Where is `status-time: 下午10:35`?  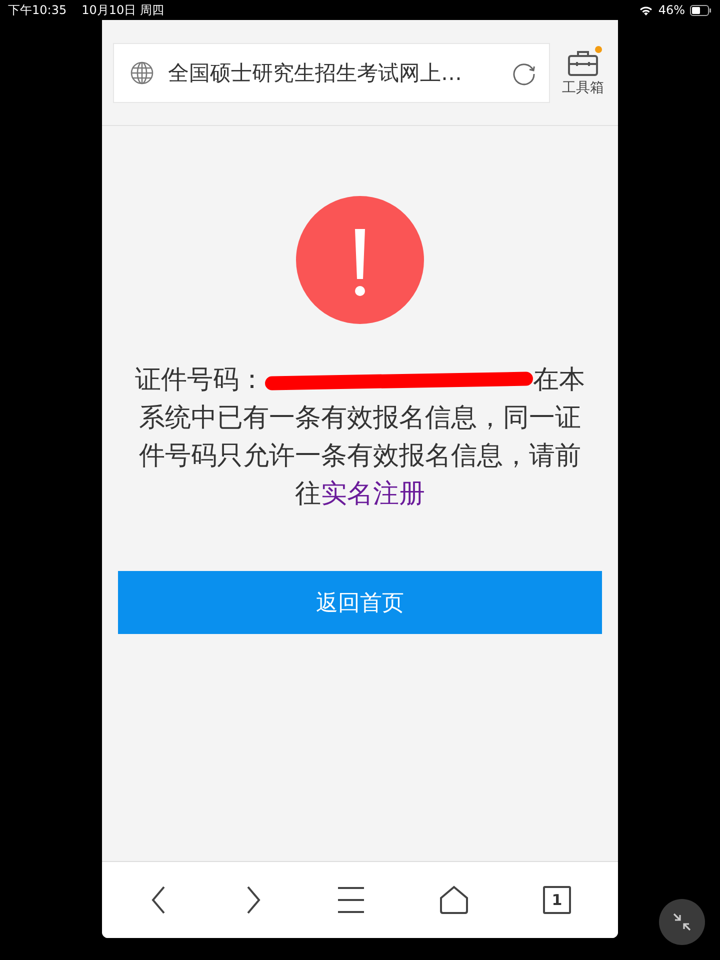 status-time: 下午10:35 is located at coordinates (37, 10).